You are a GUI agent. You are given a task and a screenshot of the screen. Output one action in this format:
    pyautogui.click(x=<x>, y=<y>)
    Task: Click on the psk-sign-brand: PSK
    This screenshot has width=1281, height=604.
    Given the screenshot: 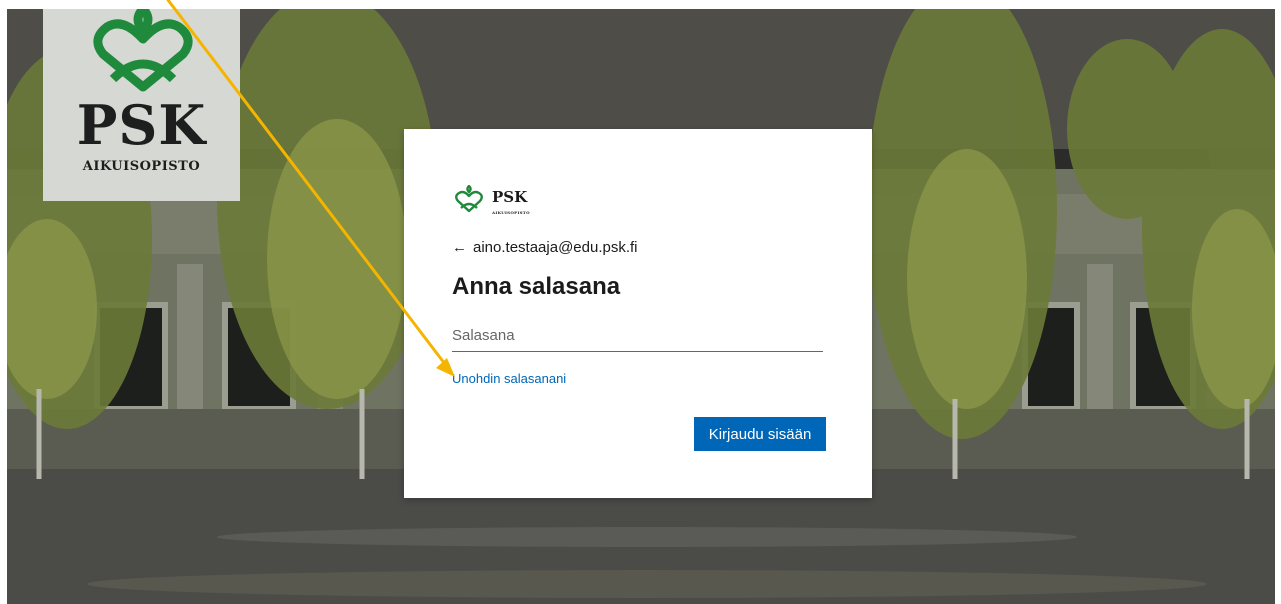 What is the action you would take?
    pyautogui.click(x=141, y=125)
    